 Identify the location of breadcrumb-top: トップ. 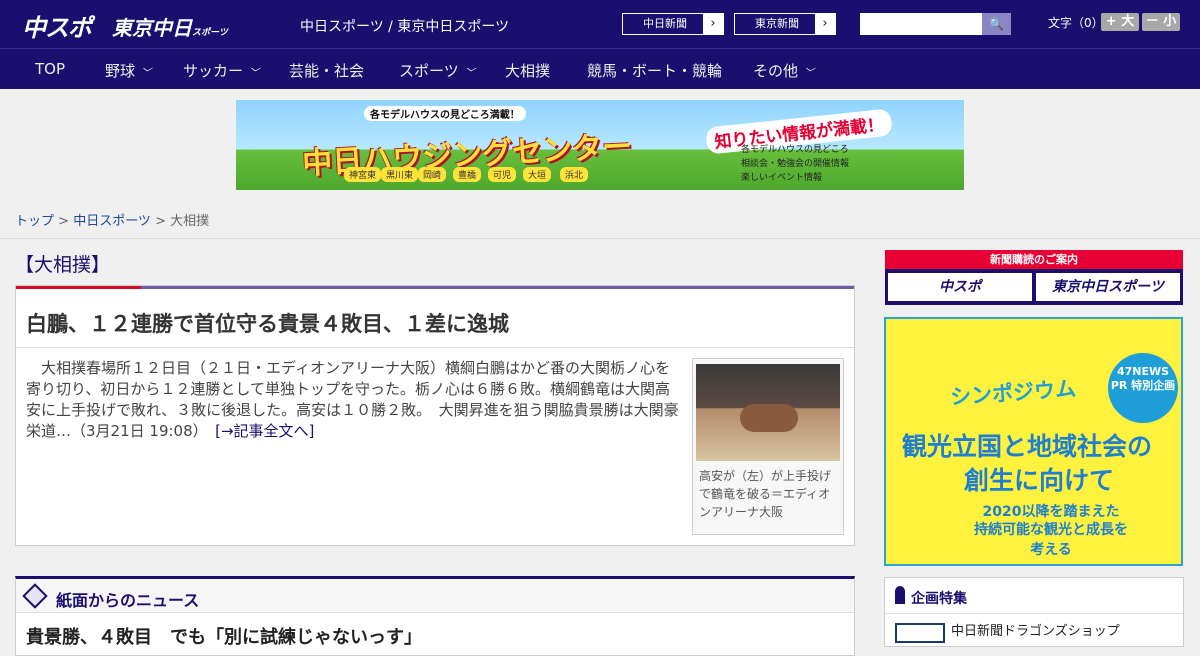
(34, 221).